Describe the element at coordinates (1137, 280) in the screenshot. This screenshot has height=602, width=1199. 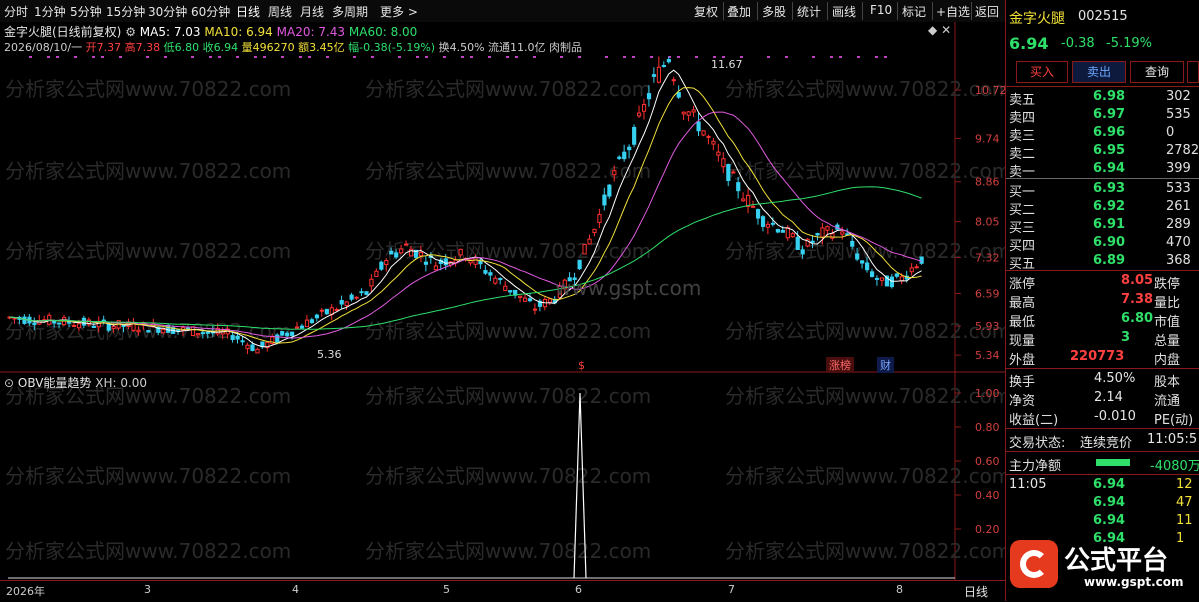
I see `stat-value: 8.05` at that location.